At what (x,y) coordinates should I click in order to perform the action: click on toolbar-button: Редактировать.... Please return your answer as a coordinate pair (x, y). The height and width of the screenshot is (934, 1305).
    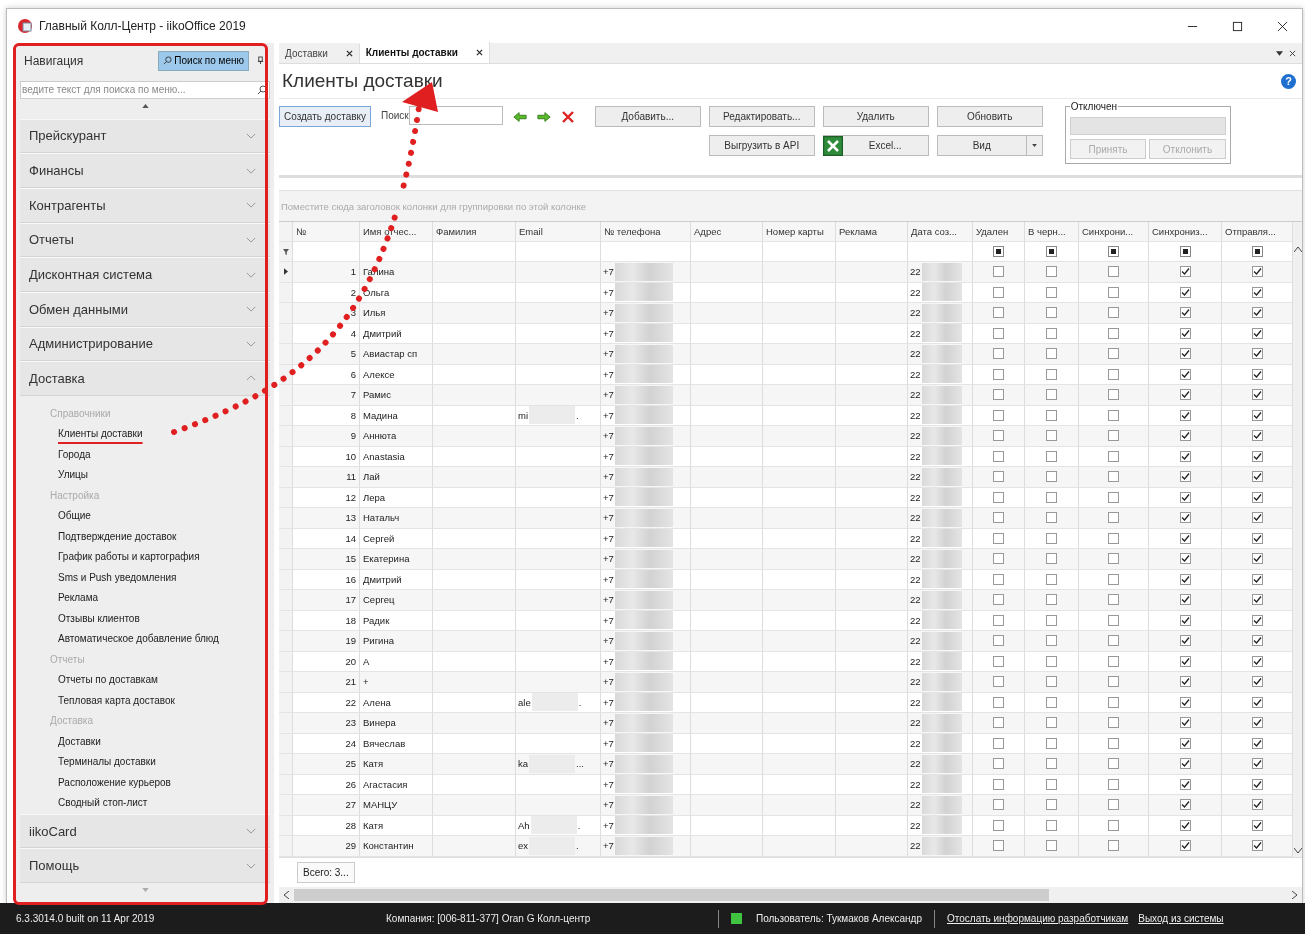
    Looking at the image, I should click on (761, 116).